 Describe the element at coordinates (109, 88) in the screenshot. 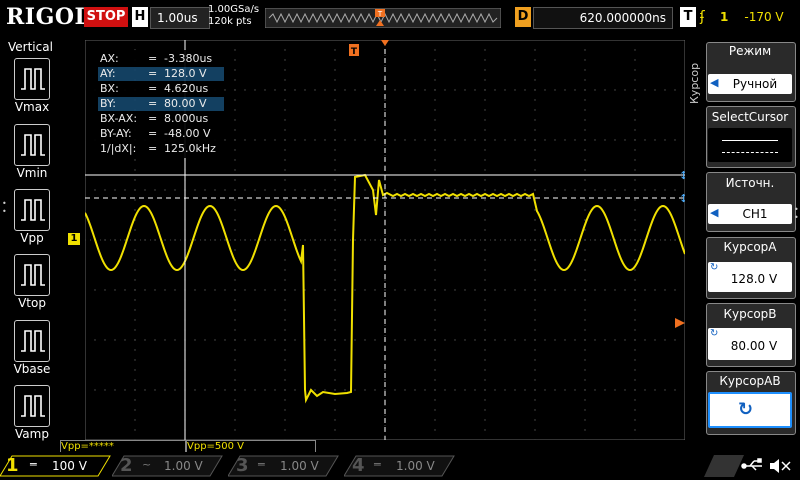

I see `readout-key: BX:` at that location.